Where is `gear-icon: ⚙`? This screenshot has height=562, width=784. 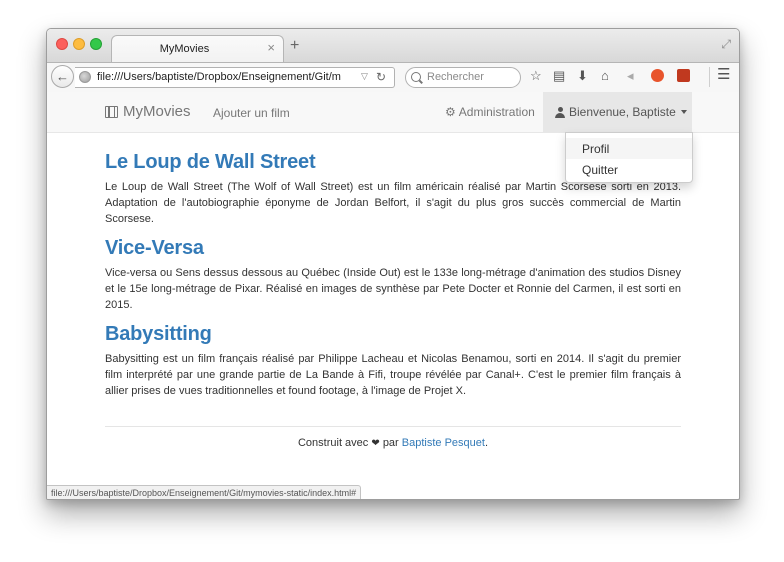 gear-icon: ⚙ is located at coordinates (450, 112).